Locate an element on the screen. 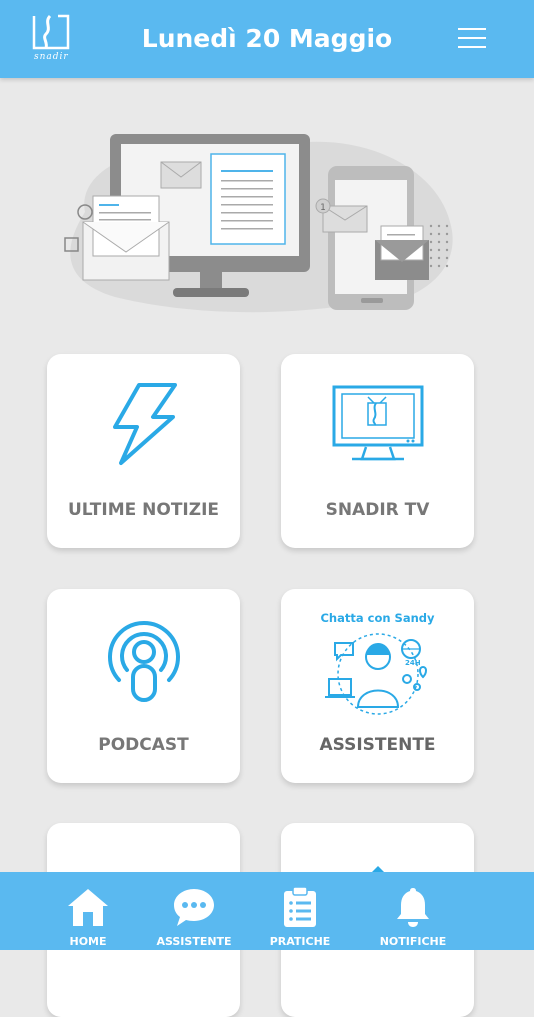 This screenshot has width=534, height=1017. hamburger-menu-icon is located at coordinates (472, 40).